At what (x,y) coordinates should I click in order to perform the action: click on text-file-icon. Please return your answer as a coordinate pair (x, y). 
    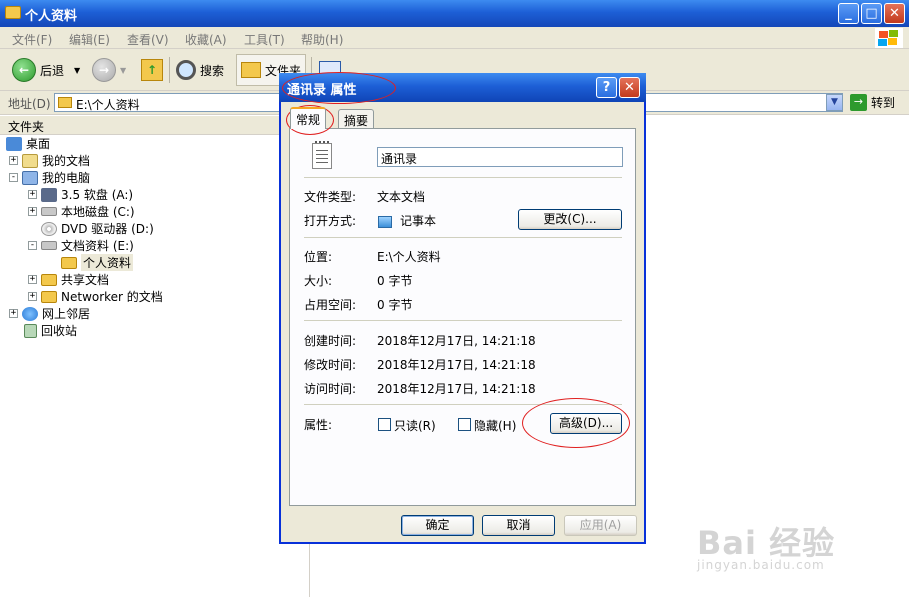
    Looking at the image, I should click on (322, 155).